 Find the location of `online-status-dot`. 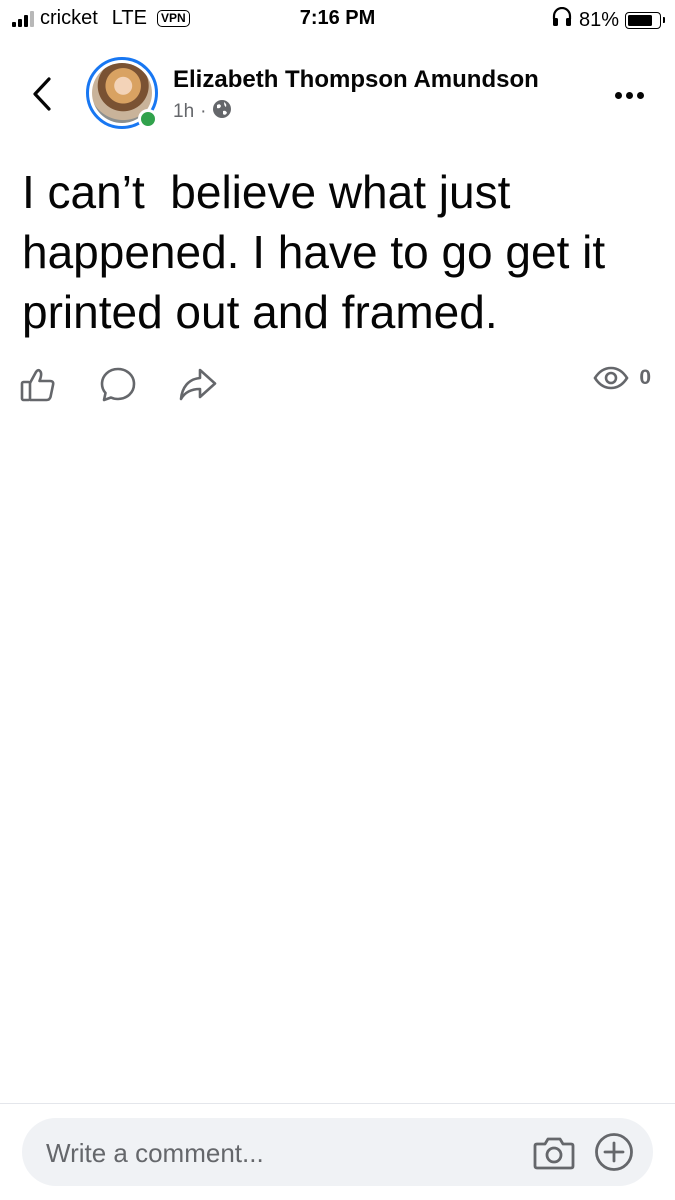

online-status-dot is located at coordinates (148, 119).